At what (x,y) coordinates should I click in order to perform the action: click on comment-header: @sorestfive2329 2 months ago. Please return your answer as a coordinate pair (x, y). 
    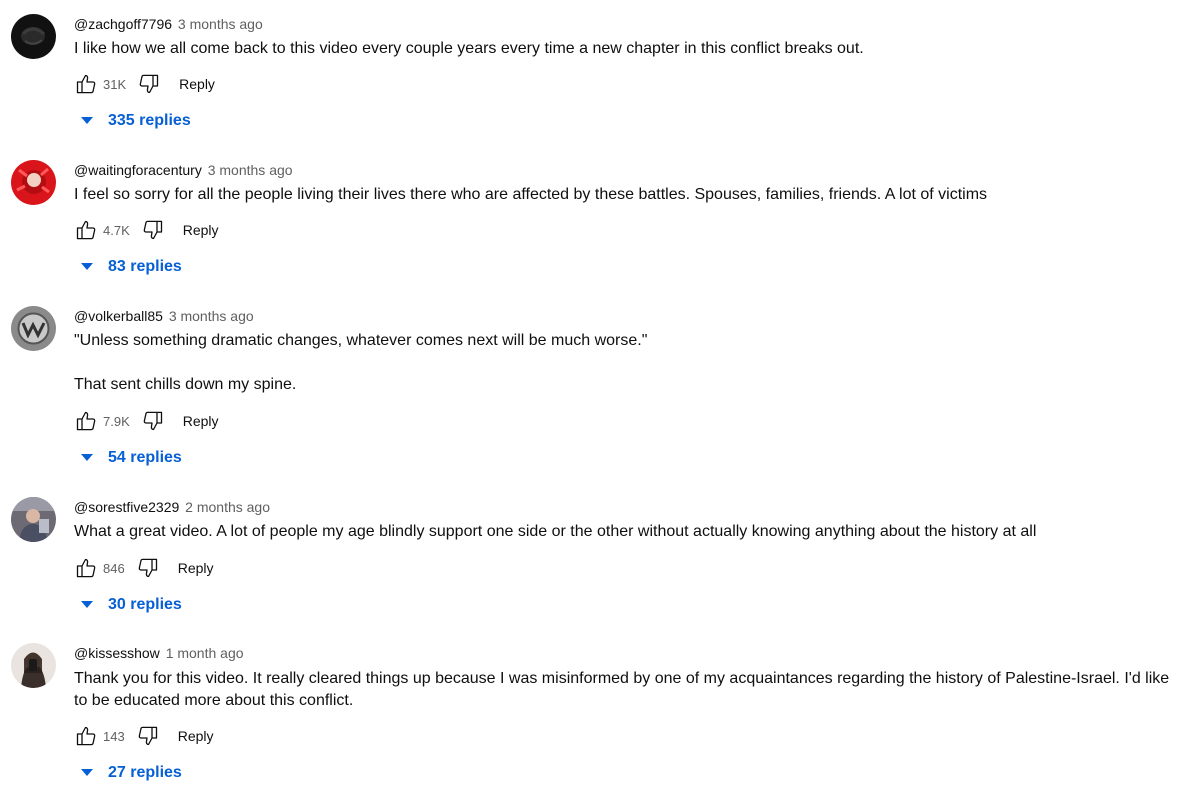
    Looking at the image, I should click on (172, 507).